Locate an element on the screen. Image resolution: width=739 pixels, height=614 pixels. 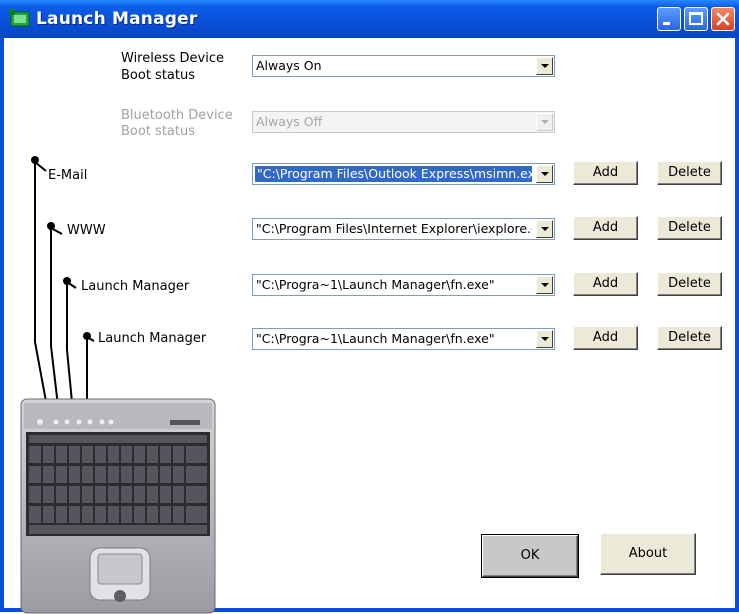
wireless-label-line2: Boot status is located at coordinates (158, 75).